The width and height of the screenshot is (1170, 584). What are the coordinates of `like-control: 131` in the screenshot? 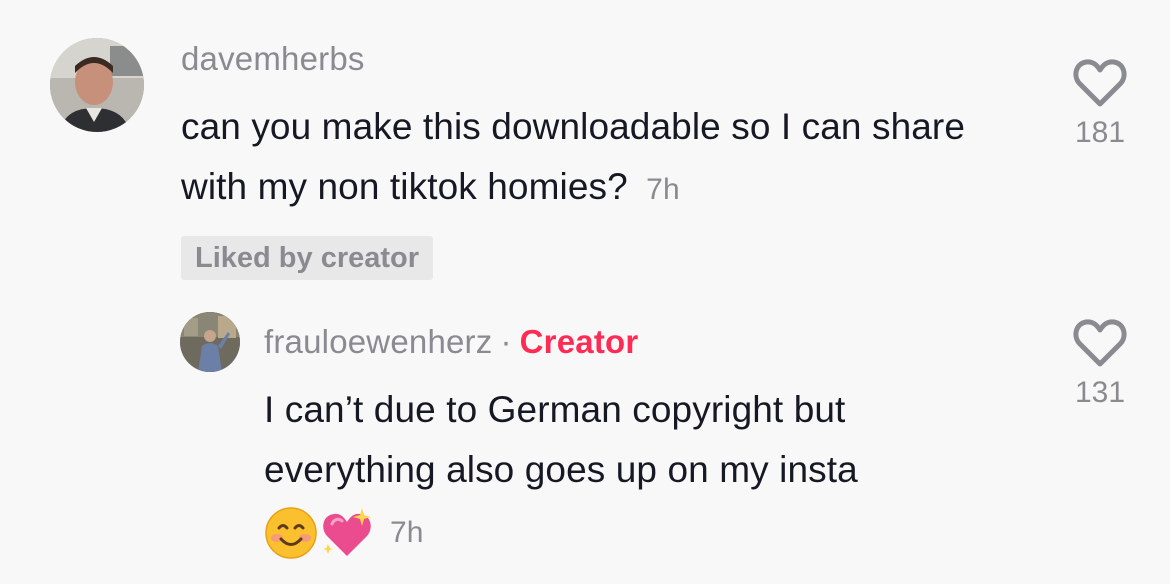 It's located at (1100, 364).